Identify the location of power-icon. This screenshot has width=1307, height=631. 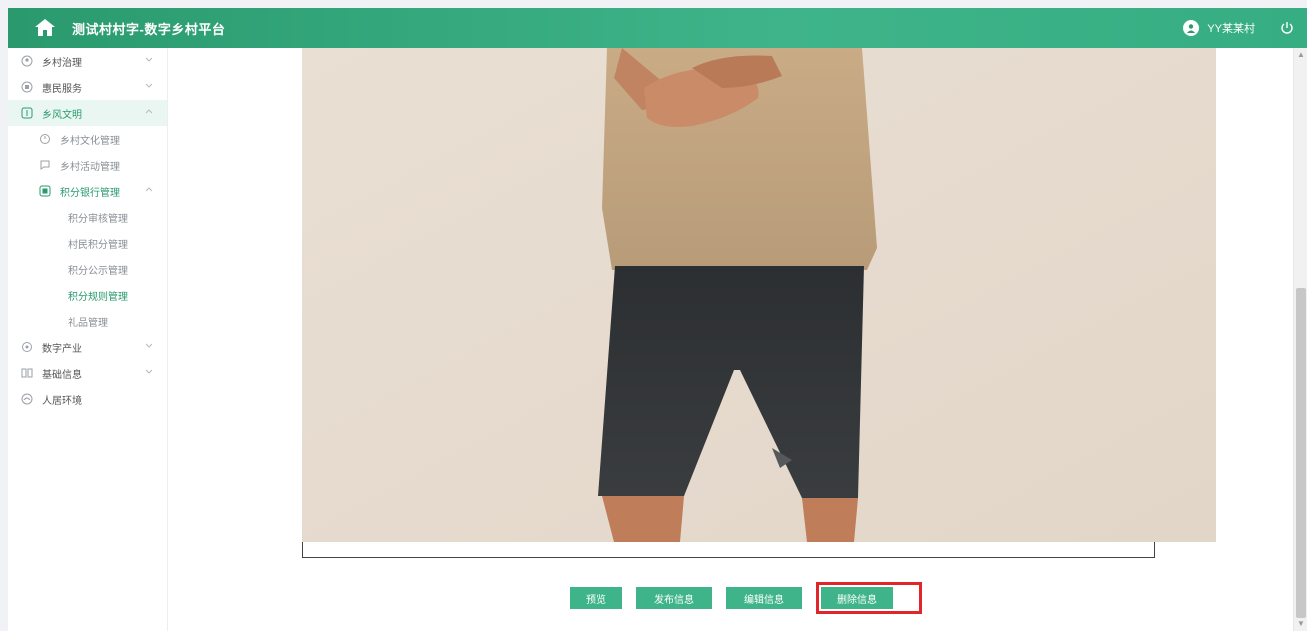
(1287, 28).